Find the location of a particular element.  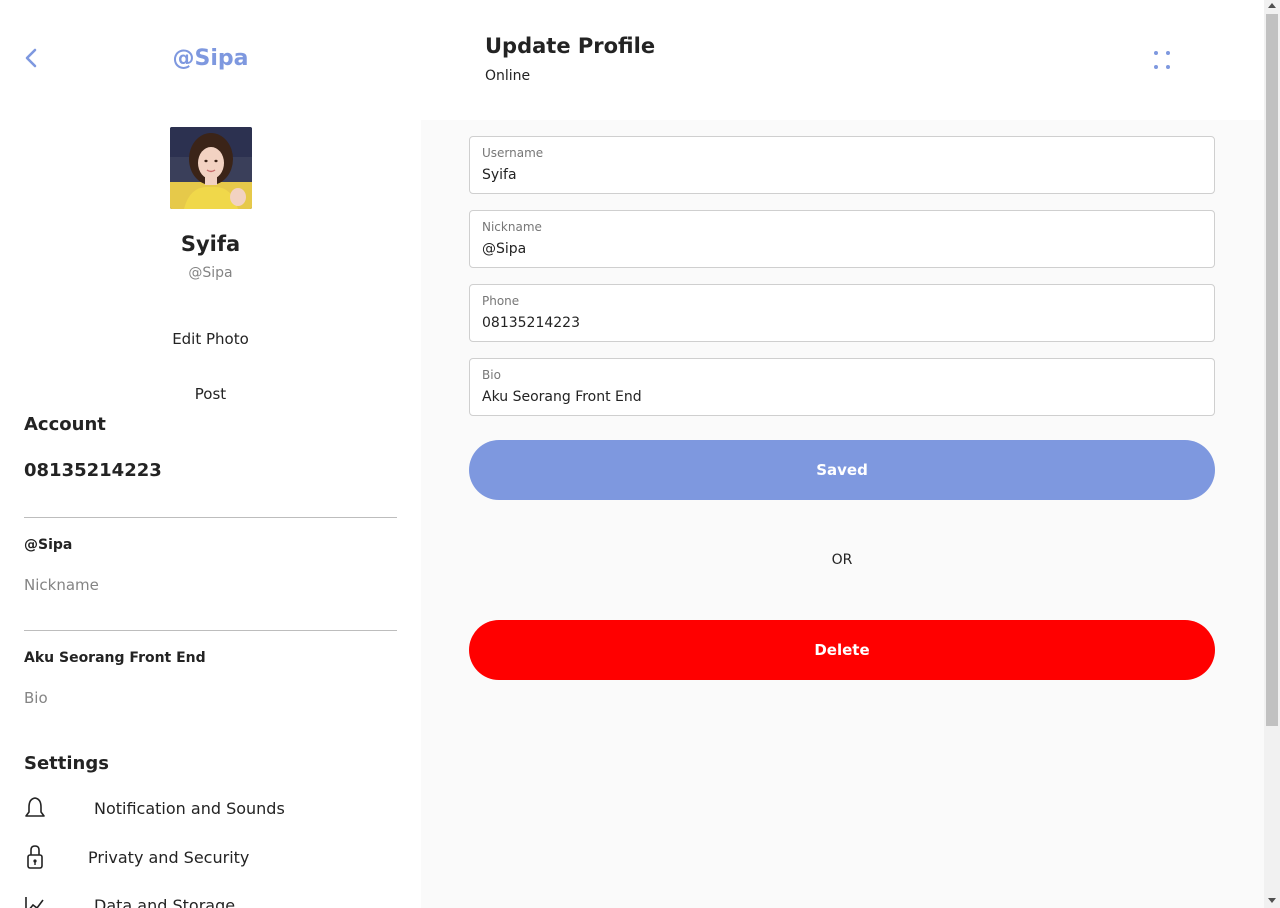

settings-item-notifications: Notification and Sounds is located at coordinates (154, 808).